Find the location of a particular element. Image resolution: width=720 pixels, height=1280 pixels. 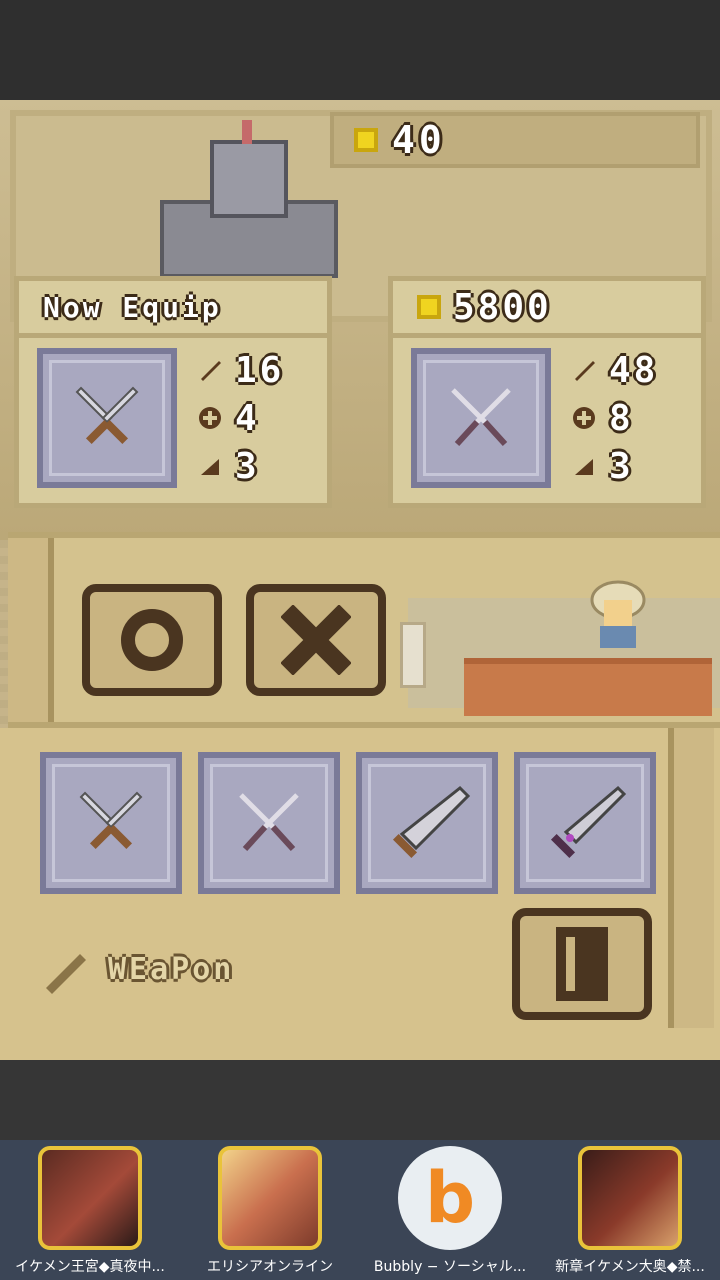

cross-icon is located at coordinates (316, 640).